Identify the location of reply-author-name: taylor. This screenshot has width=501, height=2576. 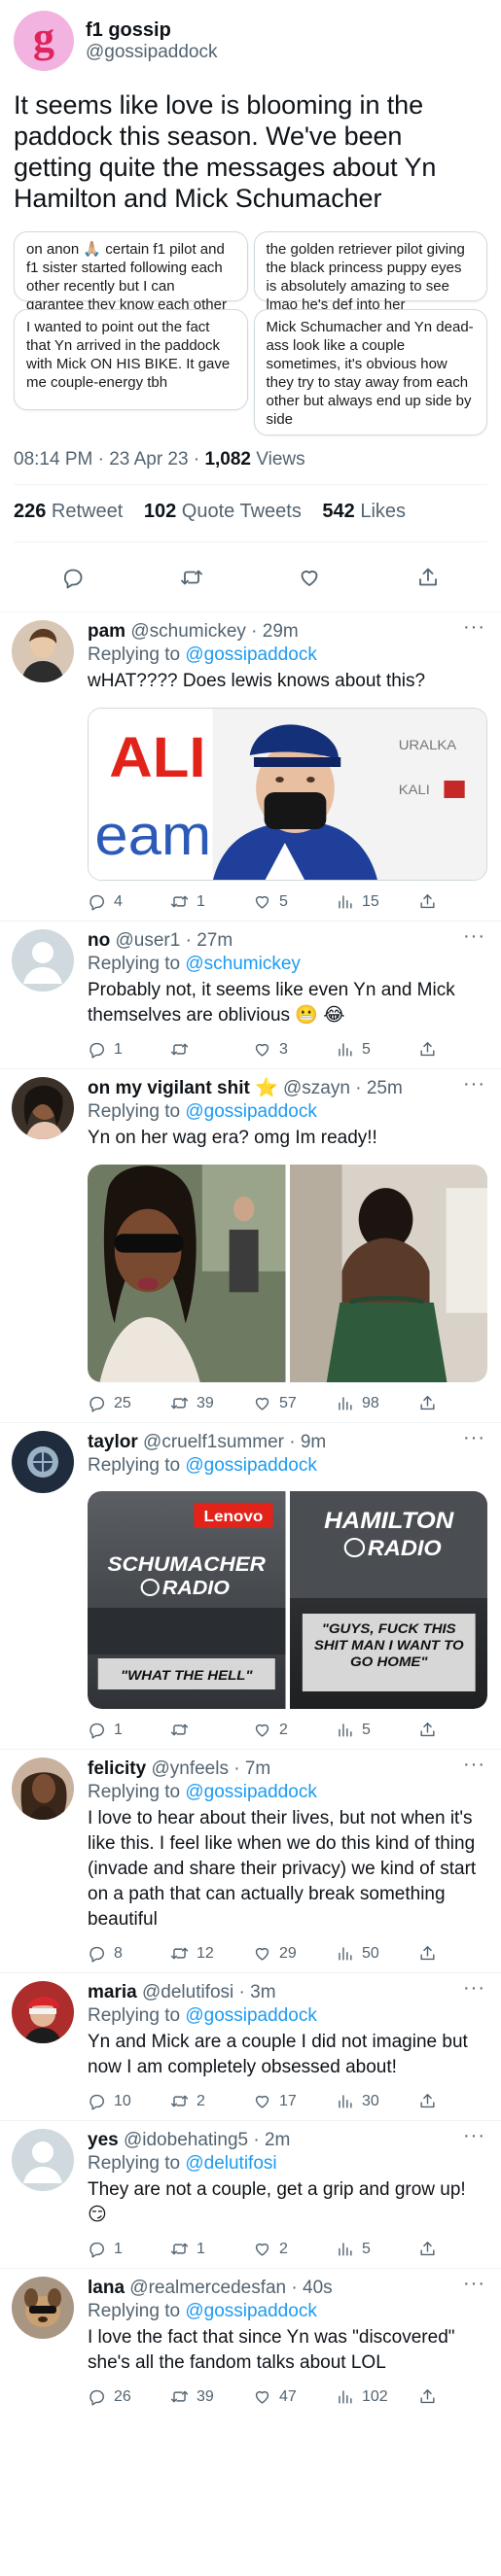
(113, 1442).